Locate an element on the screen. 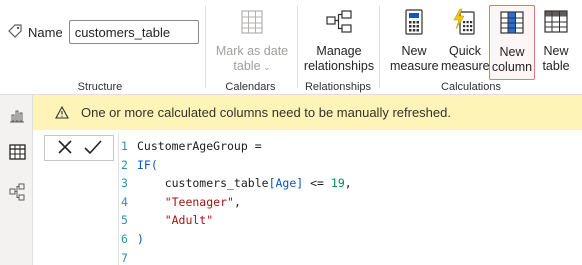 Image resolution: width=582 pixels, height=265 pixels. relationships-icon is located at coordinates (339, 24).